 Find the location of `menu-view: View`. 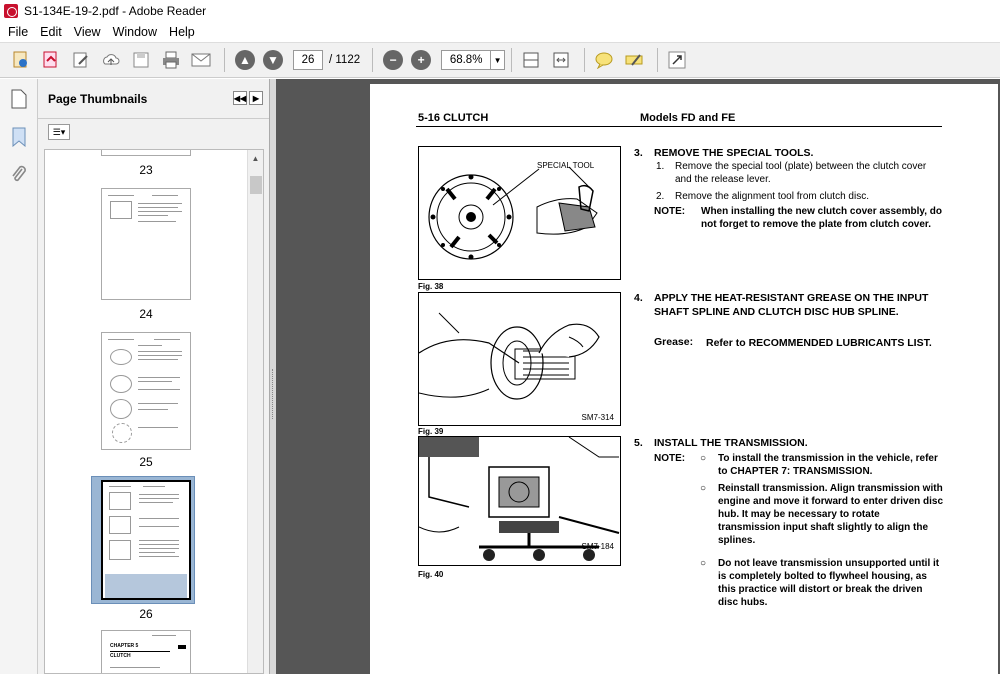

menu-view: View is located at coordinates (87, 32).